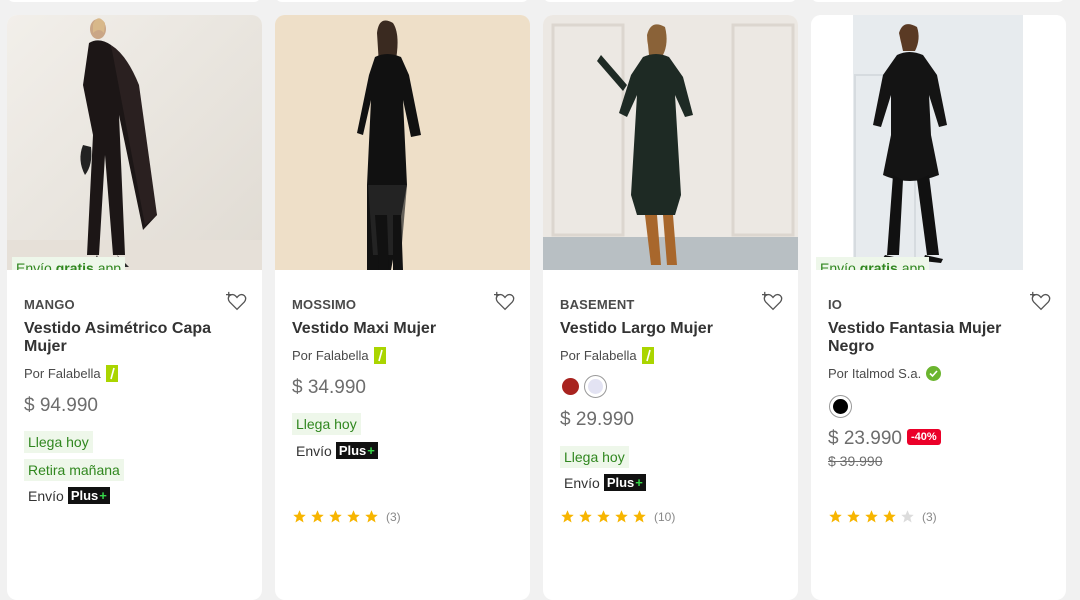 The image size is (1080, 600). I want to click on verified-icon, so click(934, 373).